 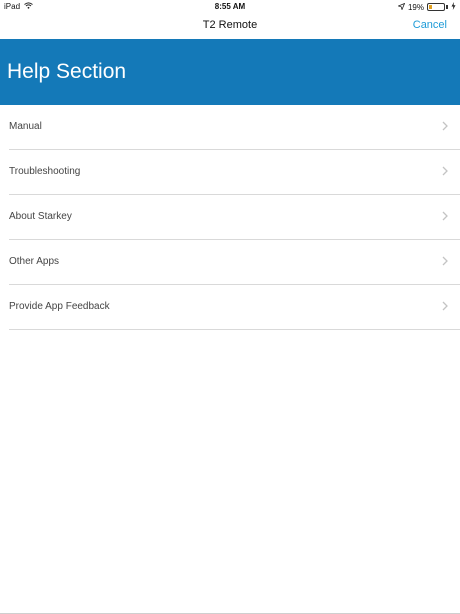 I want to click on page-title: Help Section, so click(x=67, y=71).